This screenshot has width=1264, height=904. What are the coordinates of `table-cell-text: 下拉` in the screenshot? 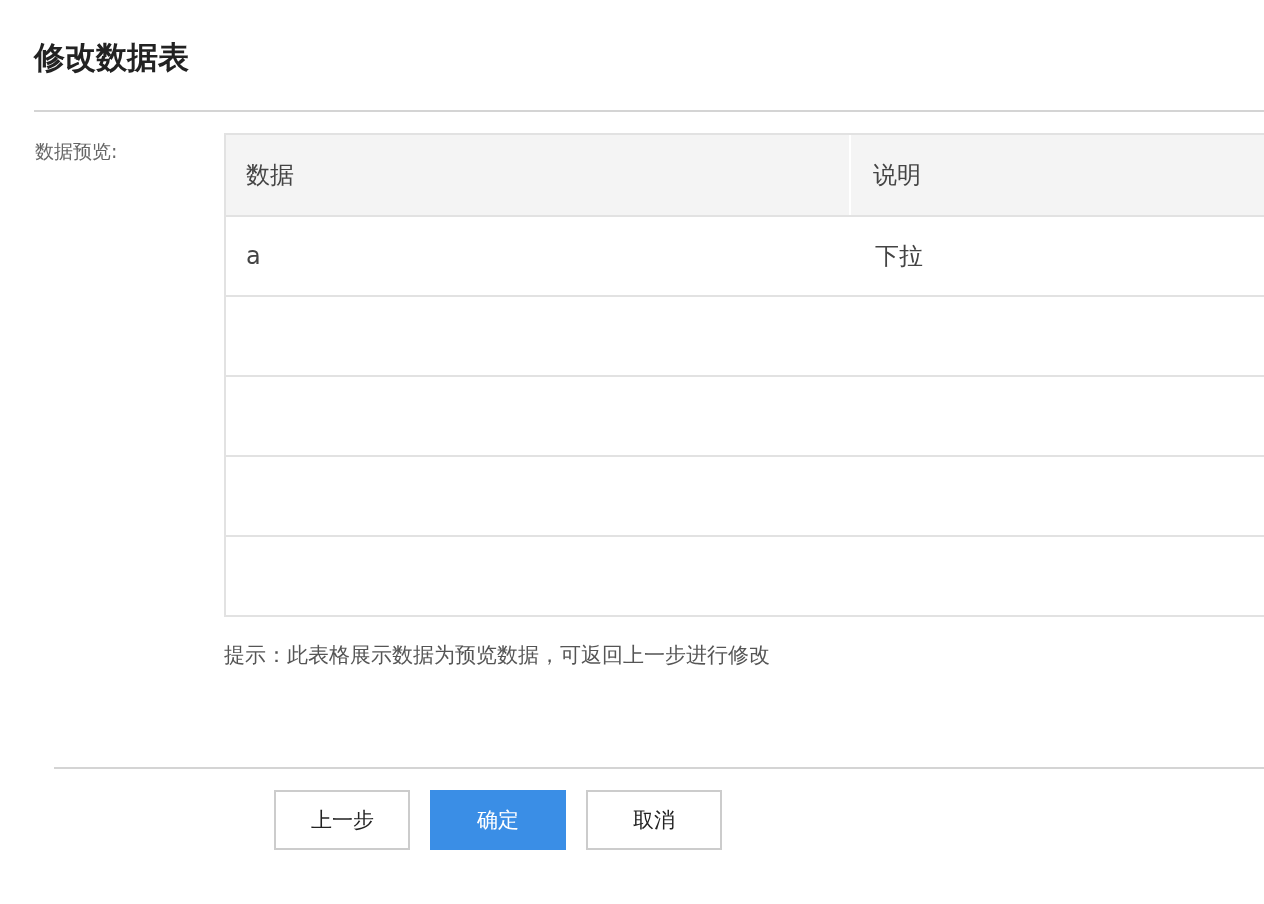 It's located at (899, 256).